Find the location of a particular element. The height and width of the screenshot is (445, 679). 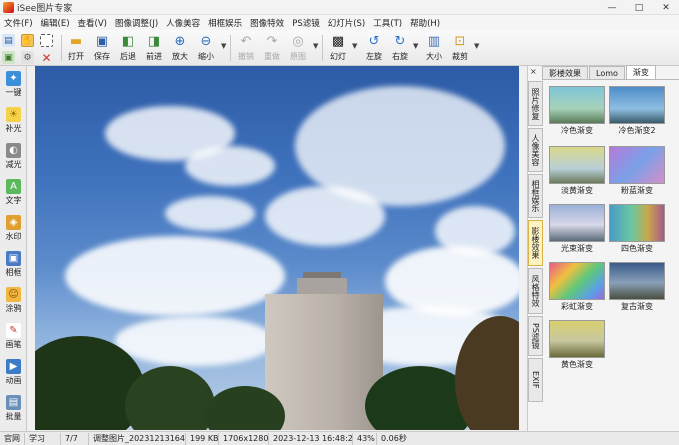

hand-tool-icon: ✋ is located at coordinates (27, 40).